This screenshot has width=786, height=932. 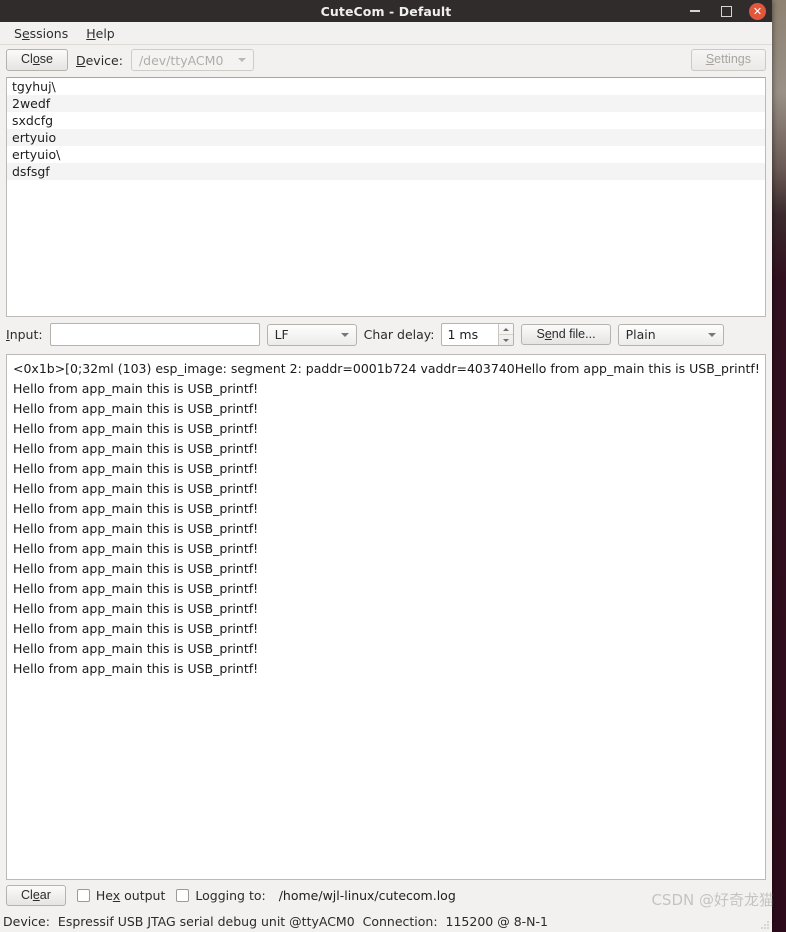 What do you see at coordinates (386, 103) in the screenshot?
I see `list-item: 2wedf` at bounding box center [386, 103].